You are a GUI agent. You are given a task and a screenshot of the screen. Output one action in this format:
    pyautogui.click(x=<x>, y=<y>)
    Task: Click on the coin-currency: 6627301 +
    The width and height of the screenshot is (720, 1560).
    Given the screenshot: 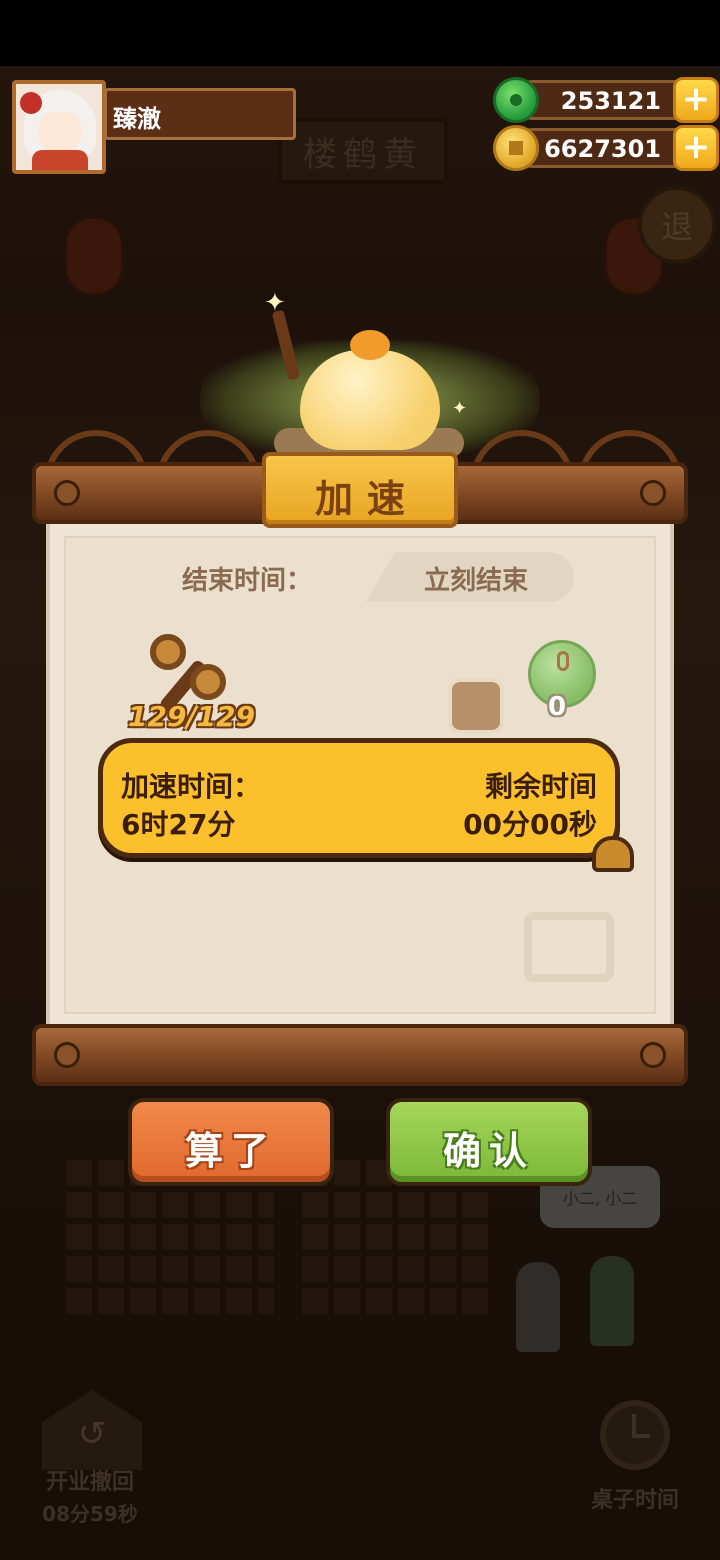 What is the action you would take?
    pyautogui.click(x=606, y=148)
    